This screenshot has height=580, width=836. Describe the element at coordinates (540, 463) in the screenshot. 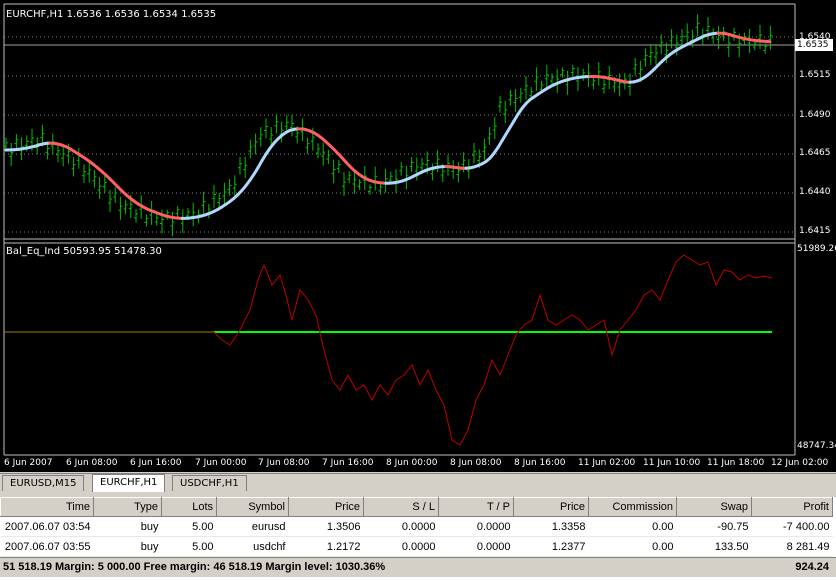

I see `time-label-8: 8 Jun 16:00` at that location.